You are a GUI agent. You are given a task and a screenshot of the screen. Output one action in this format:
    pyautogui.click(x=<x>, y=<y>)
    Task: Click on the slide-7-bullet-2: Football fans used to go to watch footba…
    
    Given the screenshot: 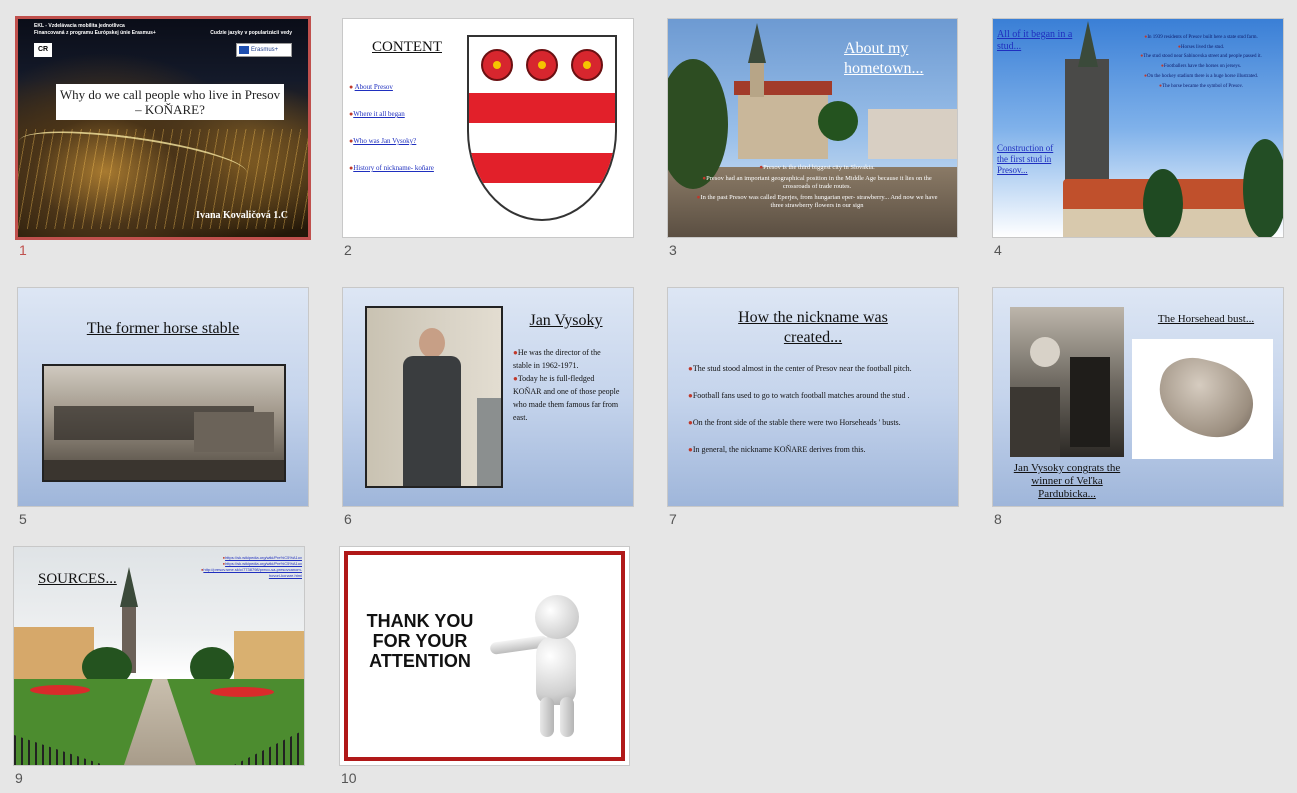 What is the action you would take?
    pyautogui.click(x=801, y=395)
    